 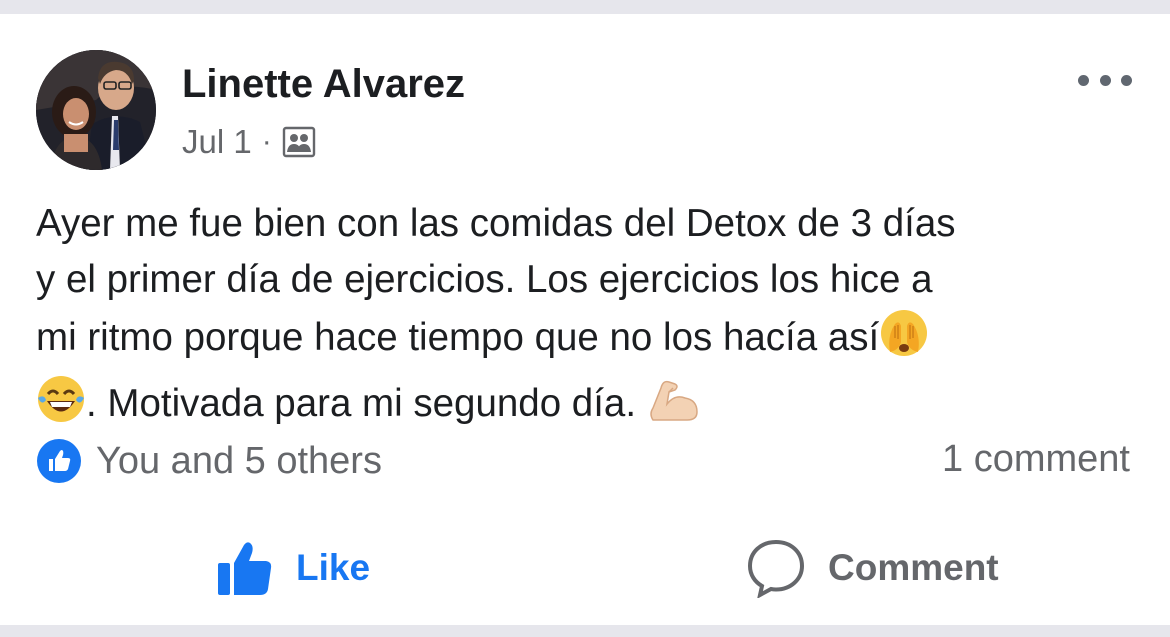 I want to click on comment-bubble-icon, so click(x=776, y=568).